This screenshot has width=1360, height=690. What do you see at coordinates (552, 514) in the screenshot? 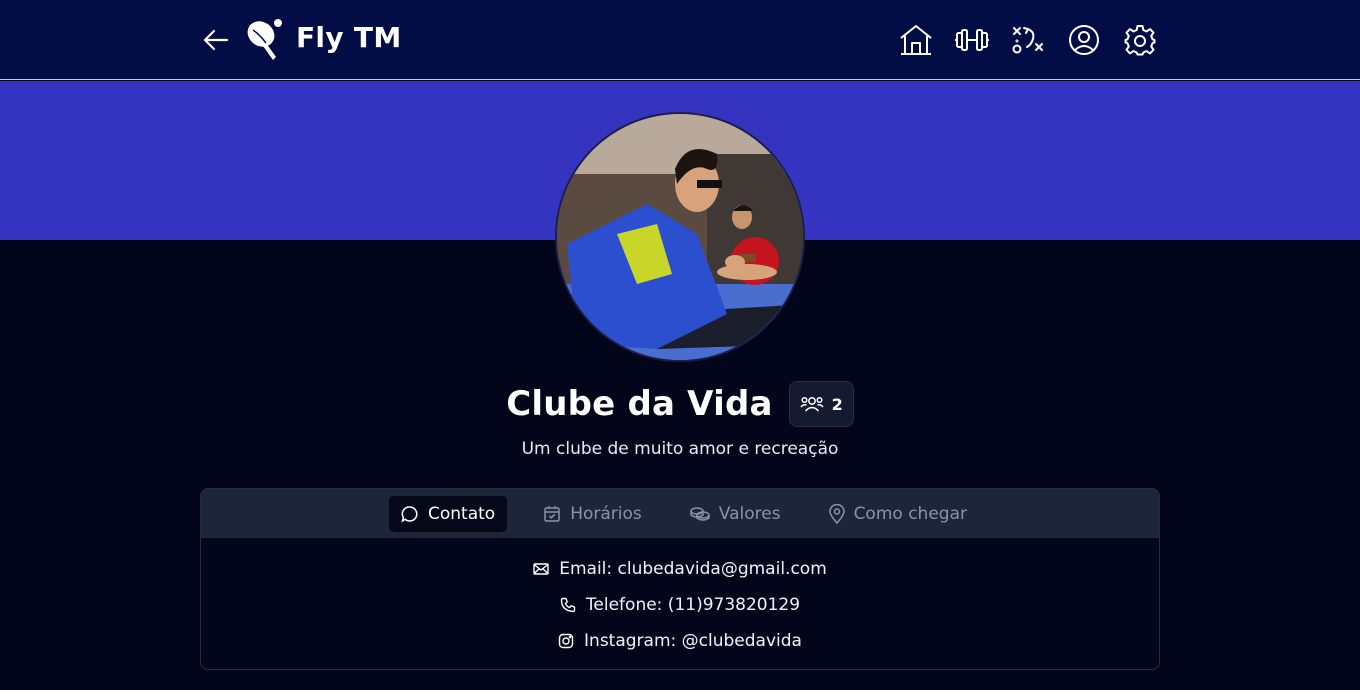
I see `calendar-icon` at bounding box center [552, 514].